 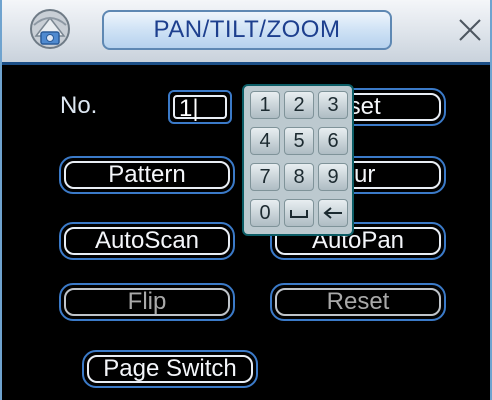 What do you see at coordinates (333, 177) in the screenshot?
I see `key-9: 9` at bounding box center [333, 177].